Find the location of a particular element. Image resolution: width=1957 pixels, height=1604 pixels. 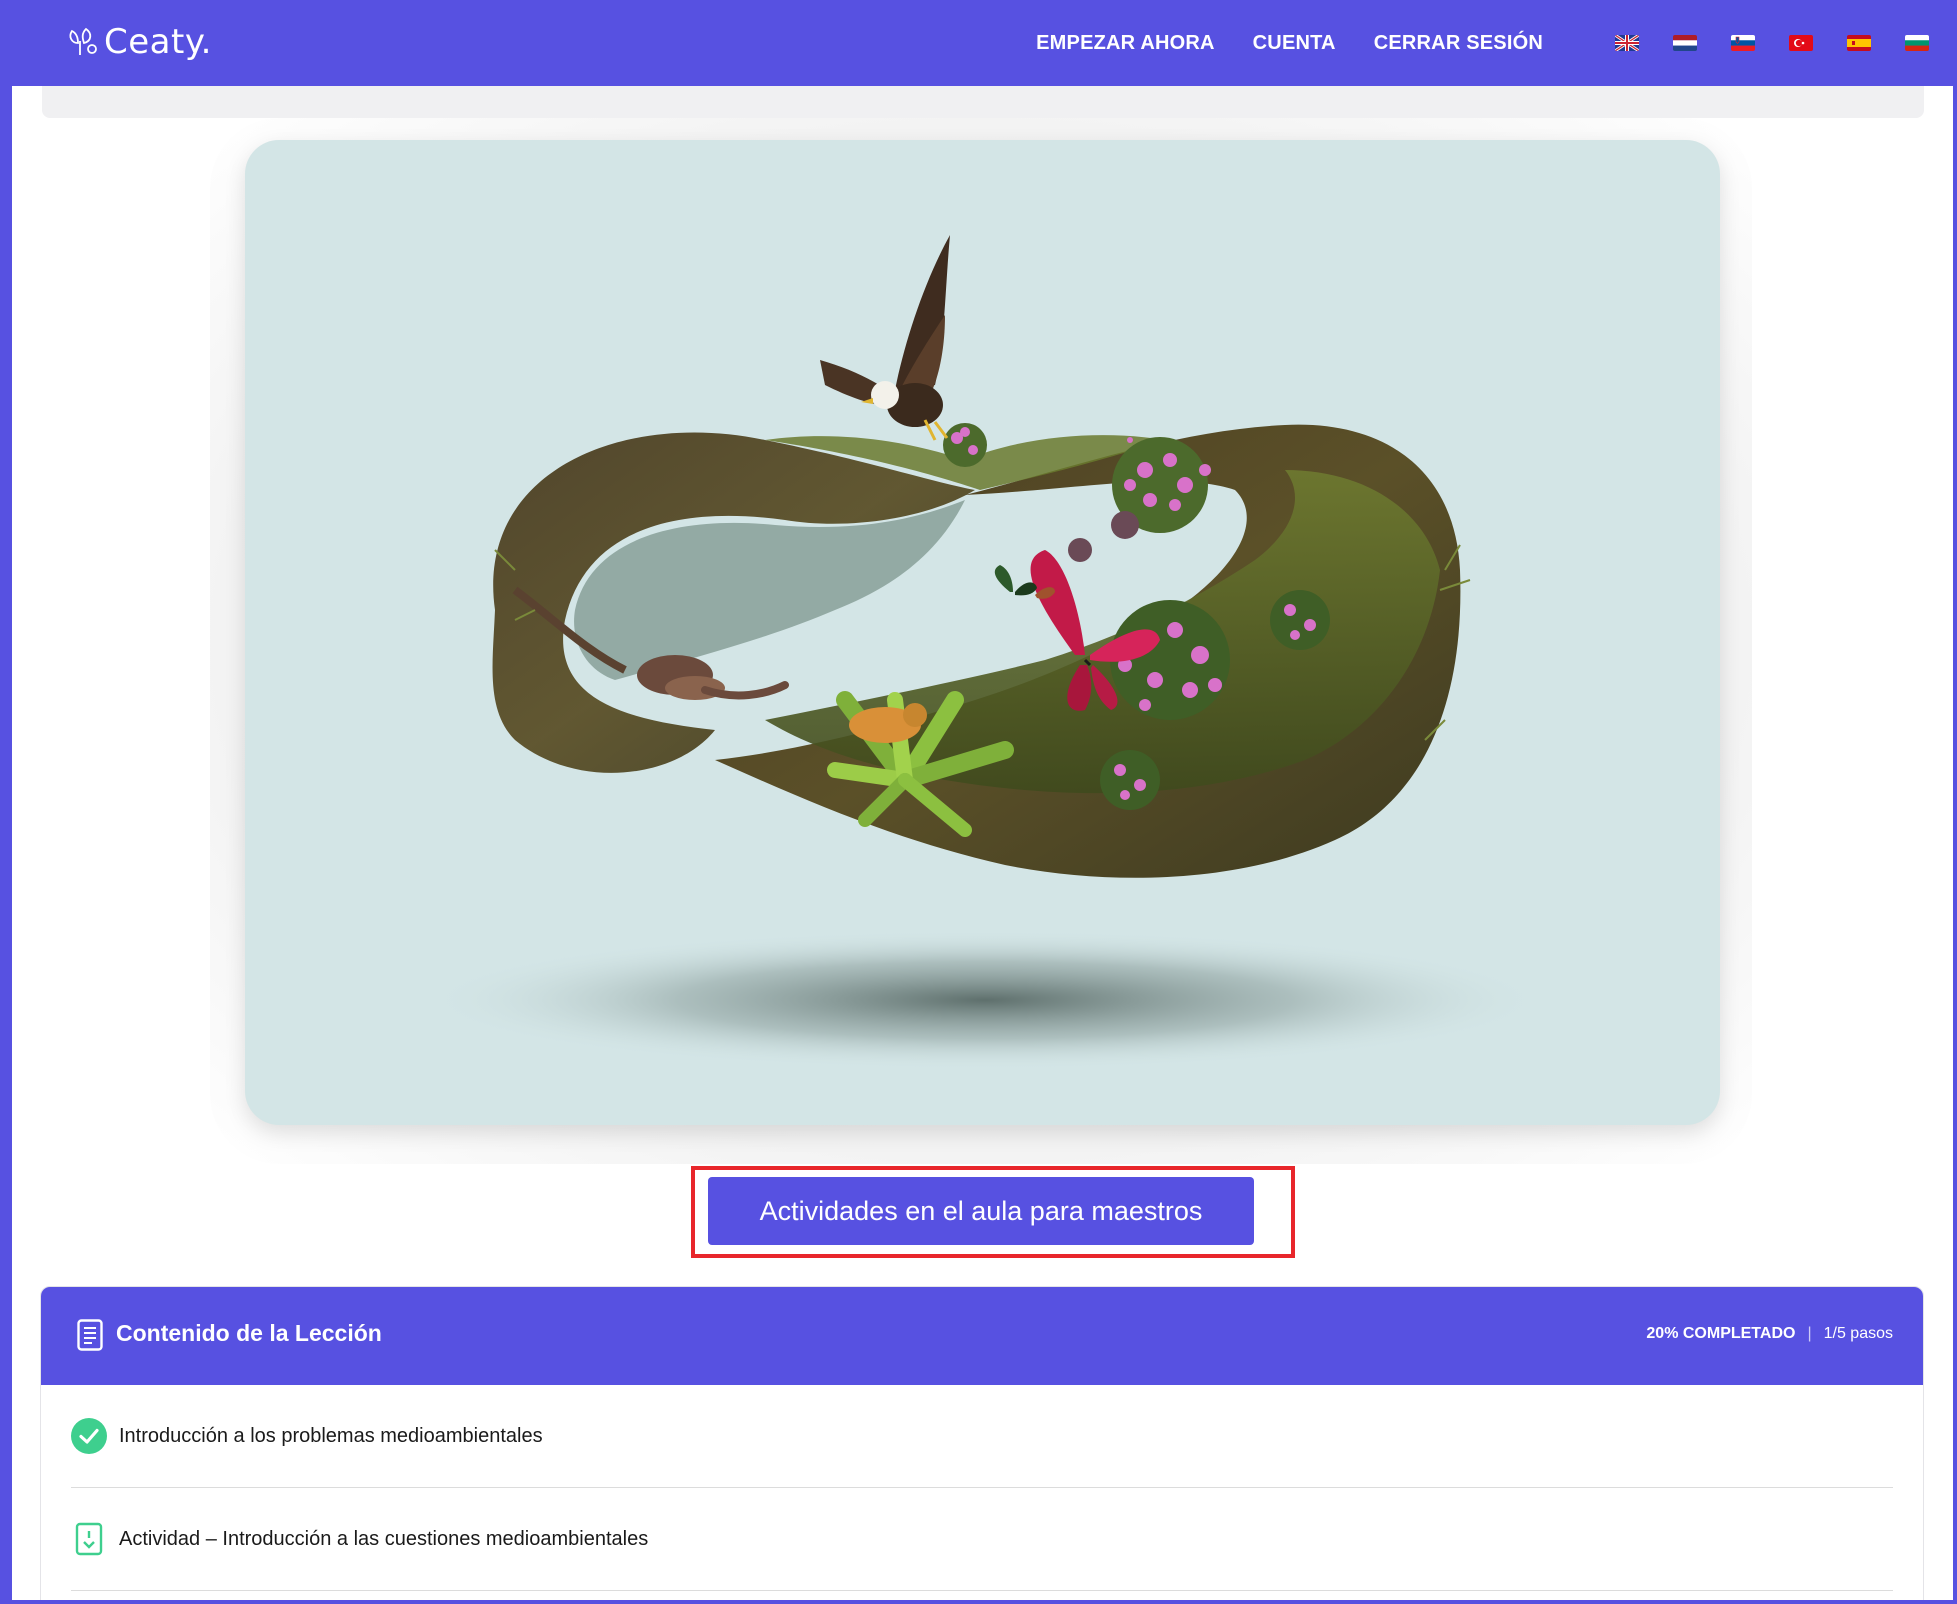

nav-link-cerrar-sesion: CERRAR SESIÓN is located at coordinates (1458, 43).